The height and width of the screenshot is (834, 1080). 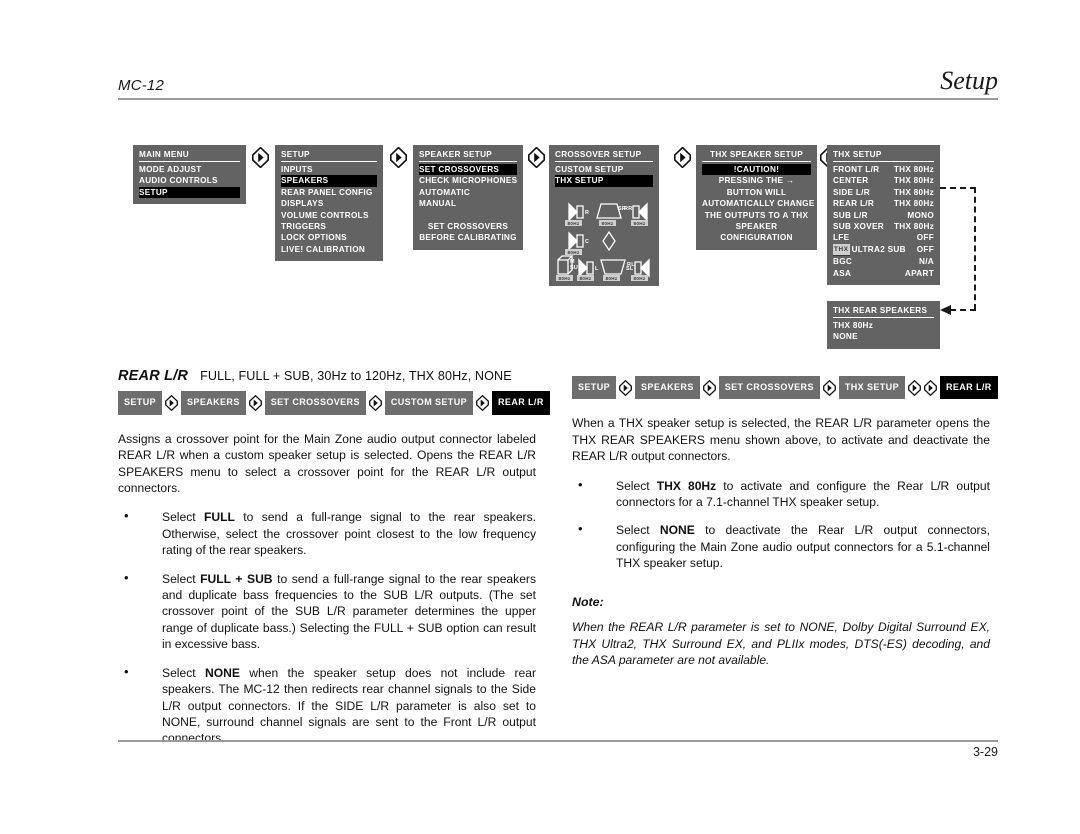 What do you see at coordinates (323, 249) in the screenshot?
I see `osd-row-live-calibration: LIVE! CALIBRATION` at bounding box center [323, 249].